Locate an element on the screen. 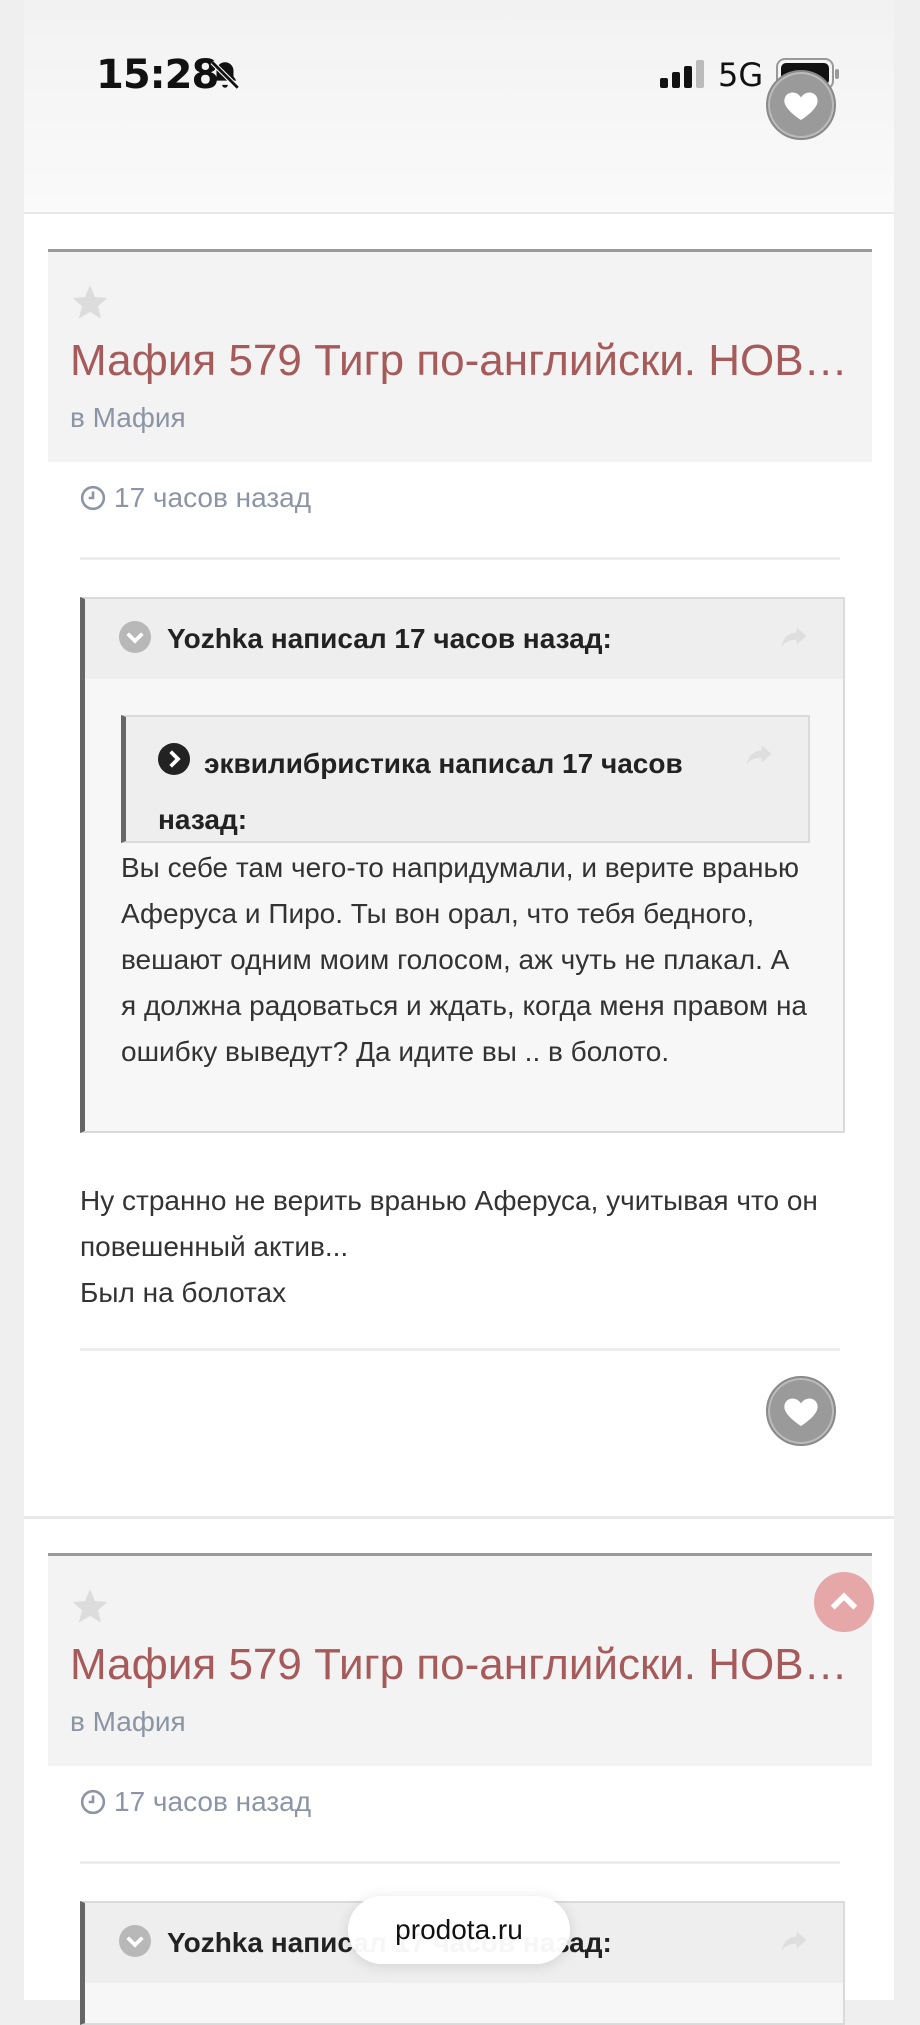 The image size is (920, 2025). quote-header: Yozhka написал 17 часов назад: is located at coordinates (464, 639).